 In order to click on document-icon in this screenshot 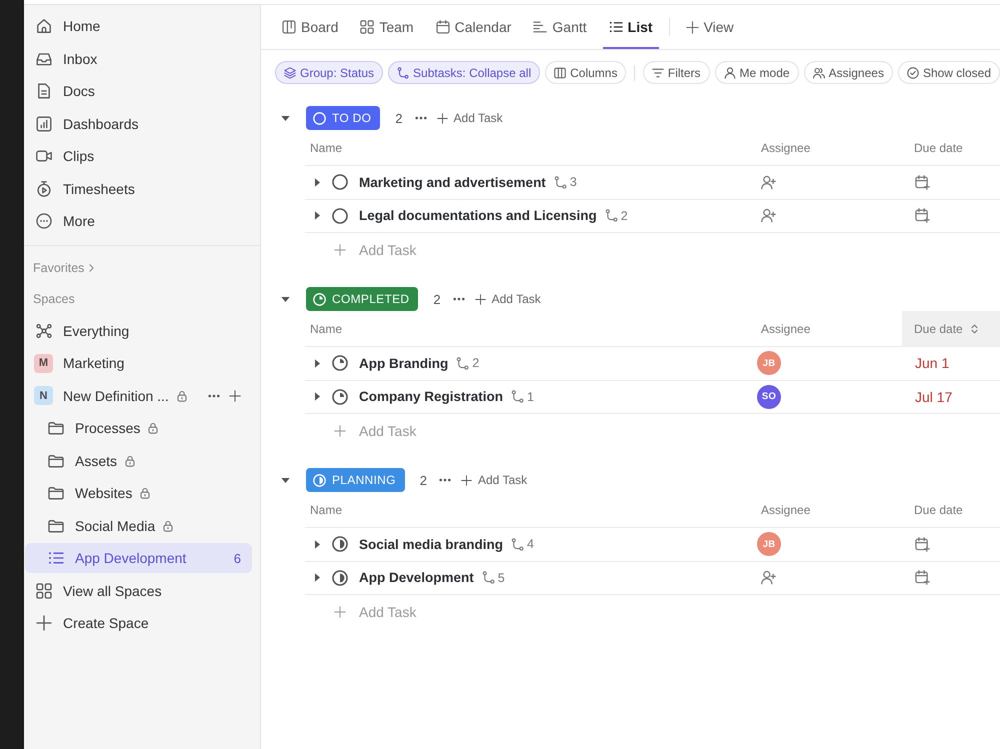, I will do `click(44, 91)`.